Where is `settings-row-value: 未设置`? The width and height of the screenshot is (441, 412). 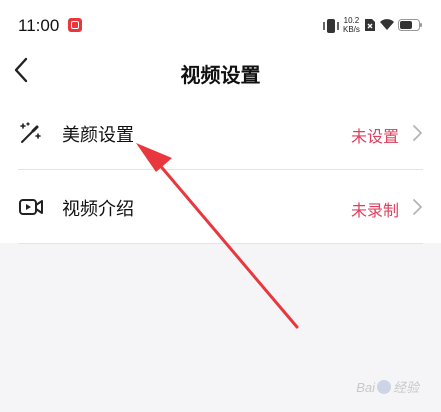
settings-row-value: 未设置 is located at coordinates (374, 136).